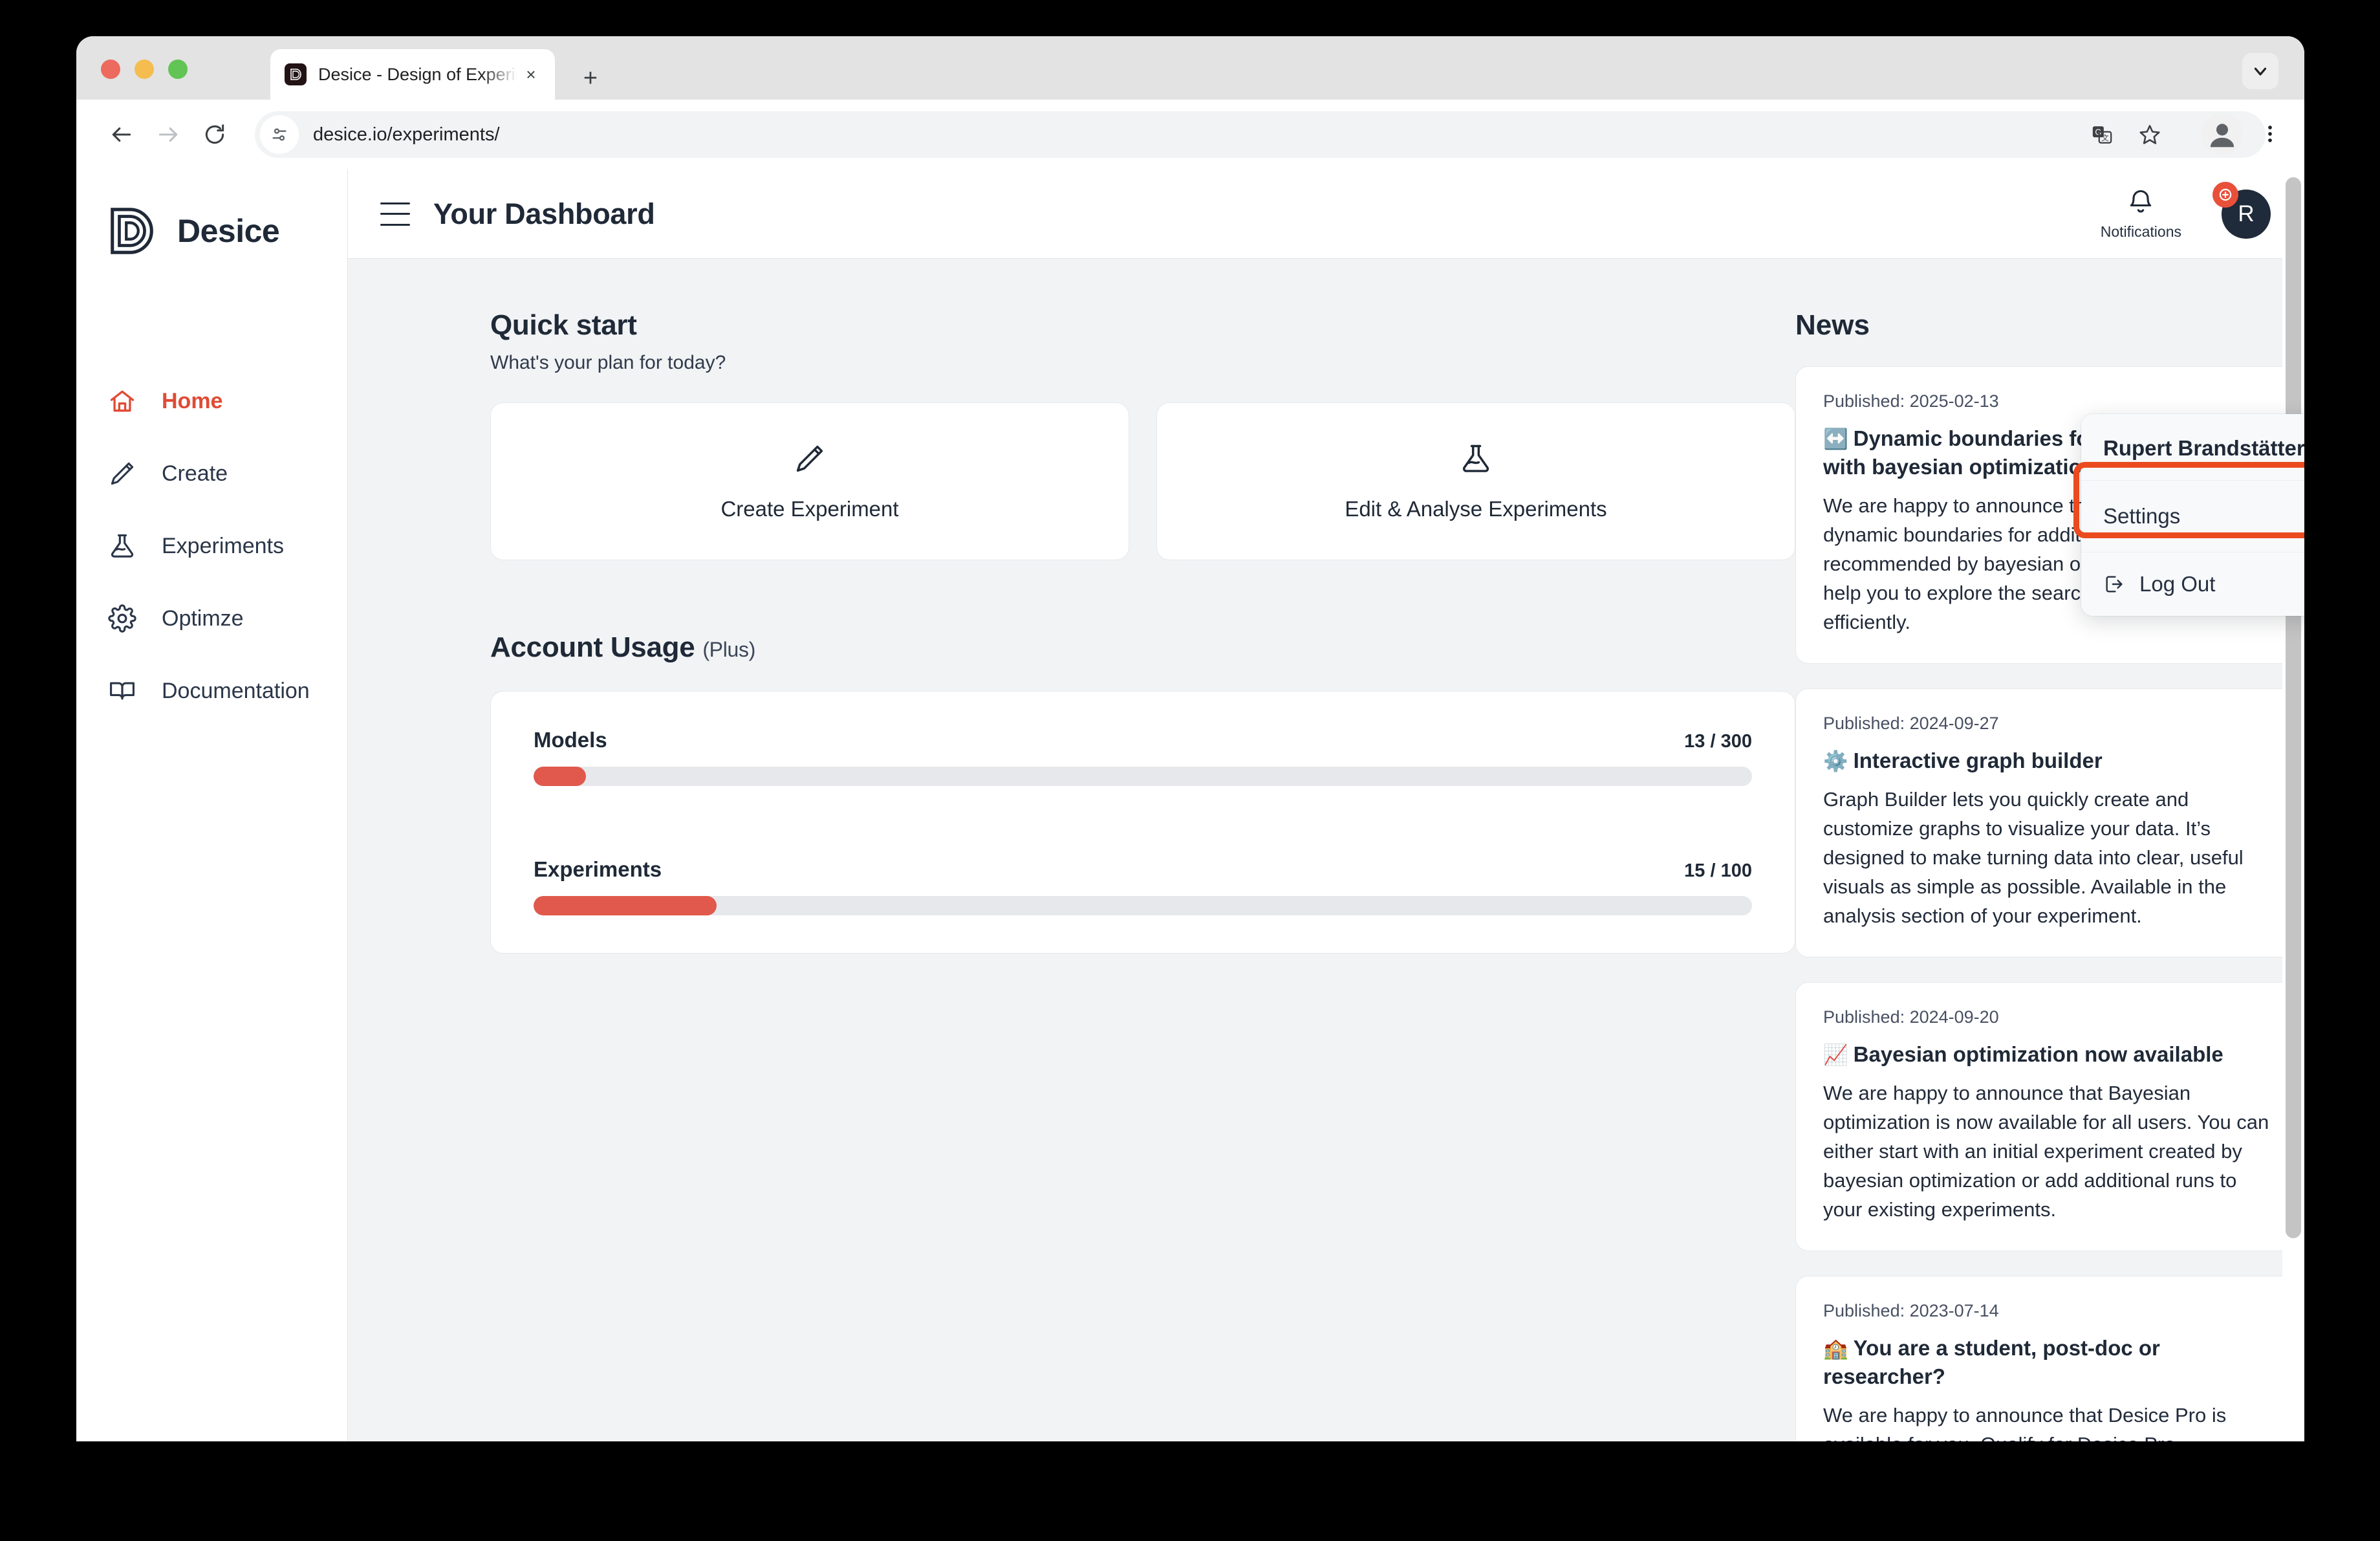 The height and width of the screenshot is (1541, 2380). I want to click on news-published: Published: 2024-09-20, so click(1911, 1017).